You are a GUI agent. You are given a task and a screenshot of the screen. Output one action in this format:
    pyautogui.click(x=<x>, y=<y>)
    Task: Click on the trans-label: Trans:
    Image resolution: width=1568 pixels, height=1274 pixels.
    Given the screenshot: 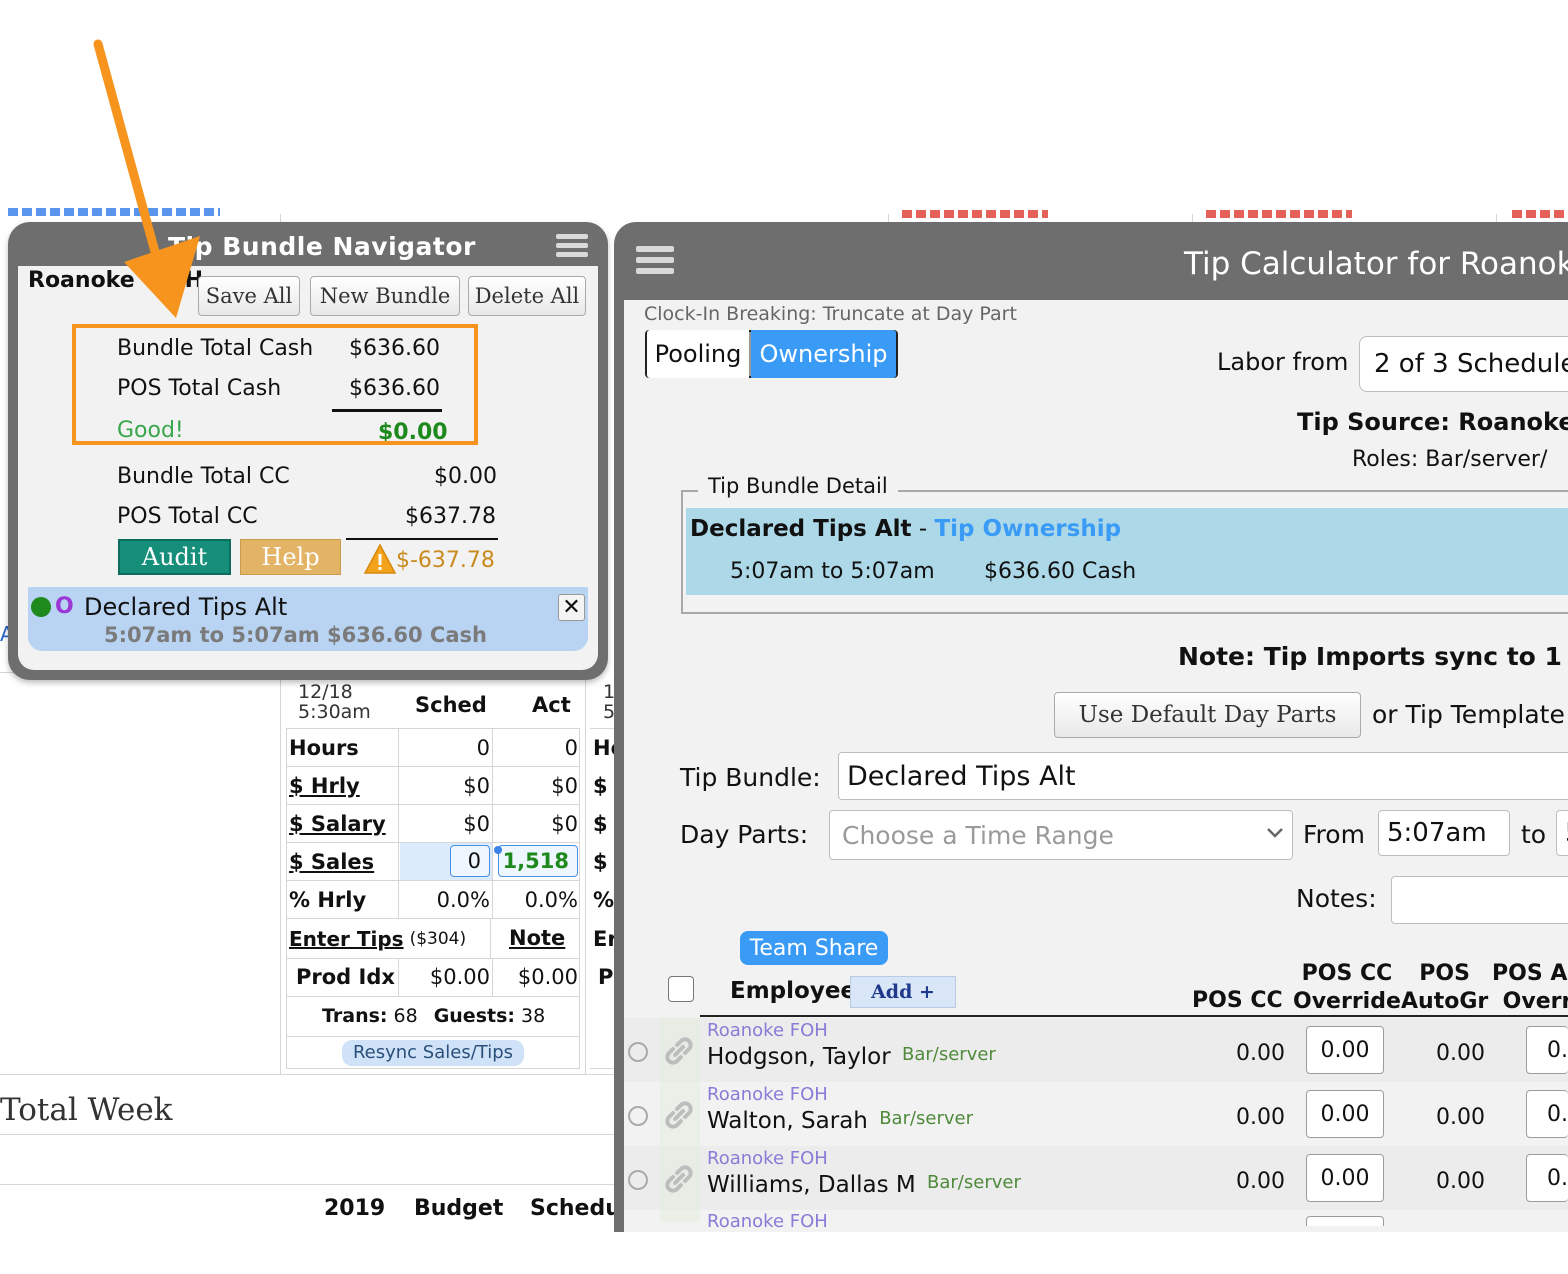 What is the action you would take?
    pyautogui.click(x=355, y=1016)
    